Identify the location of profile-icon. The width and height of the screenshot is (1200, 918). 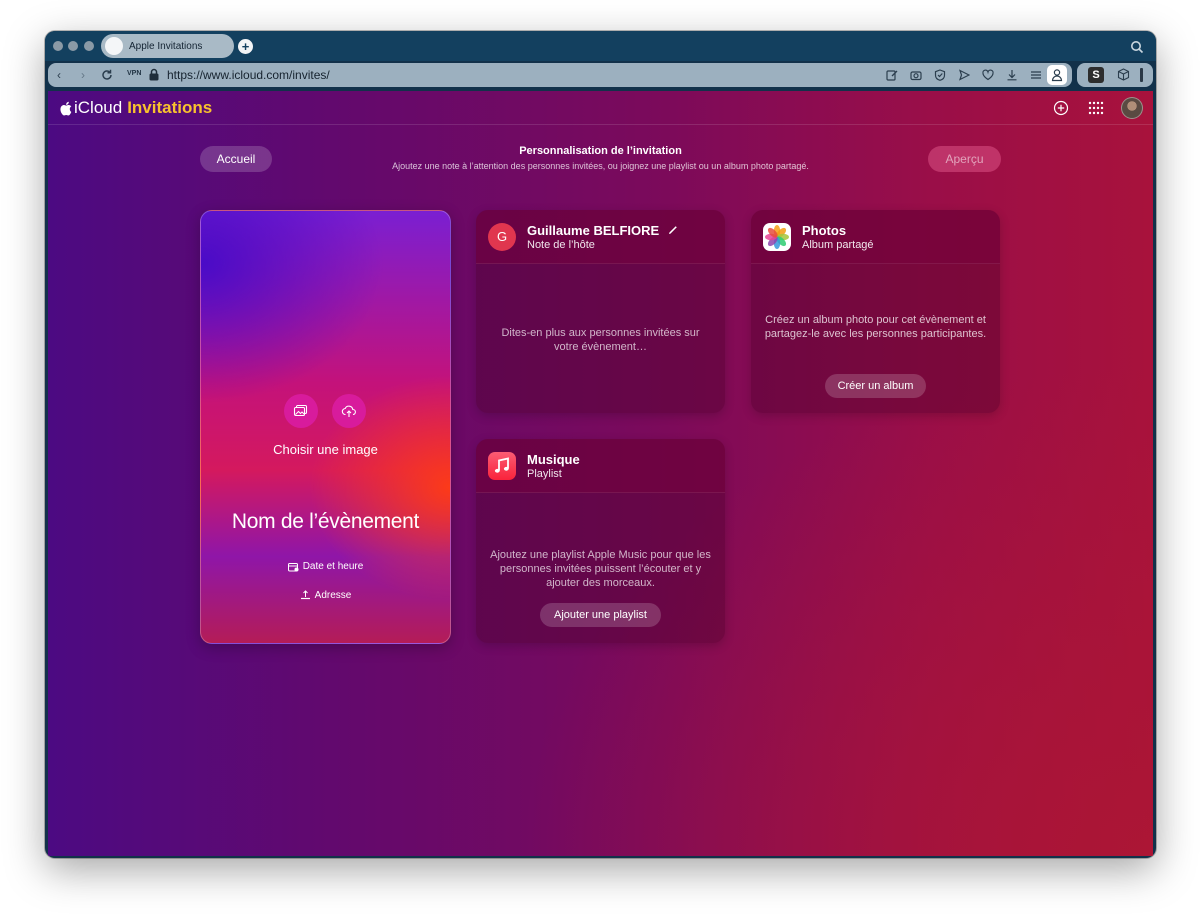
(1057, 75).